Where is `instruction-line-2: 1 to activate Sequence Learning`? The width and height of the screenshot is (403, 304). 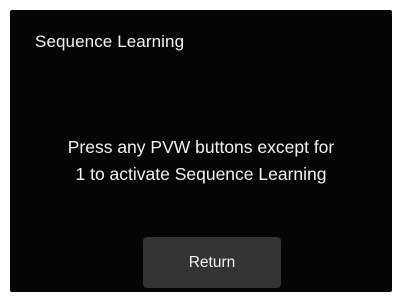 instruction-line-2: 1 to activate Sequence Learning is located at coordinates (201, 174).